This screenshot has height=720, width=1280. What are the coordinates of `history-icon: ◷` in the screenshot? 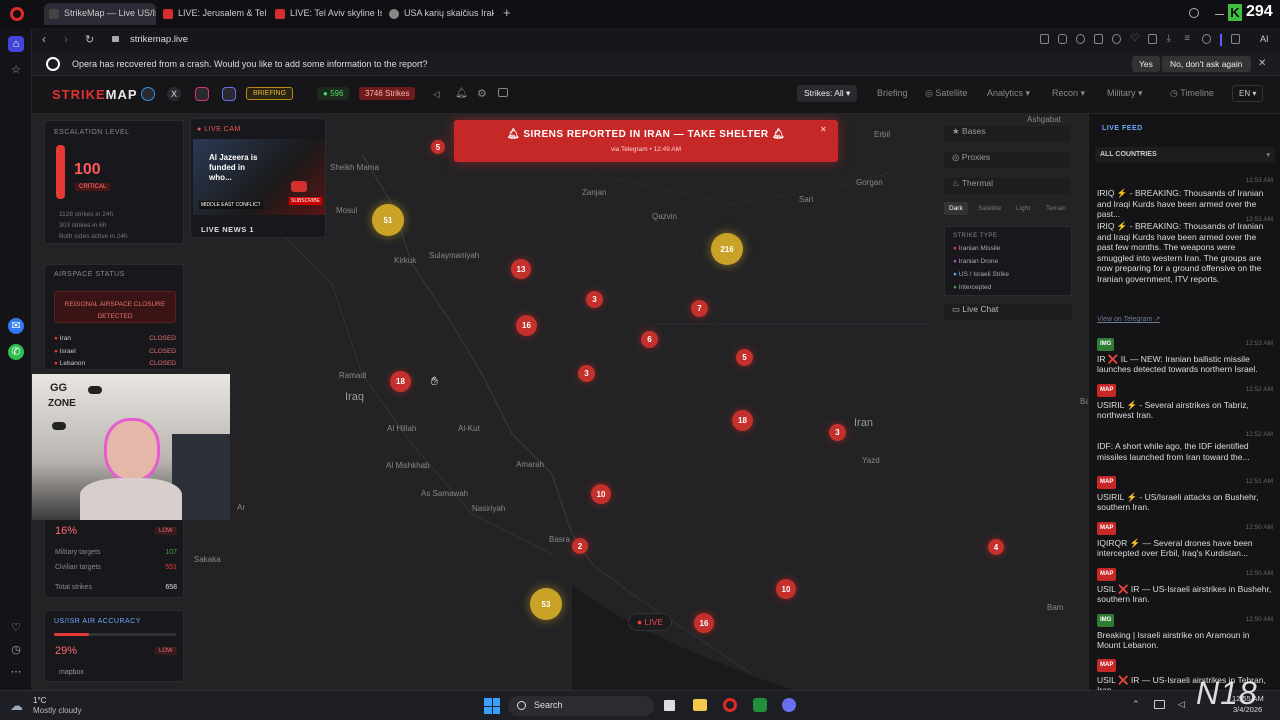 It's located at (16, 650).